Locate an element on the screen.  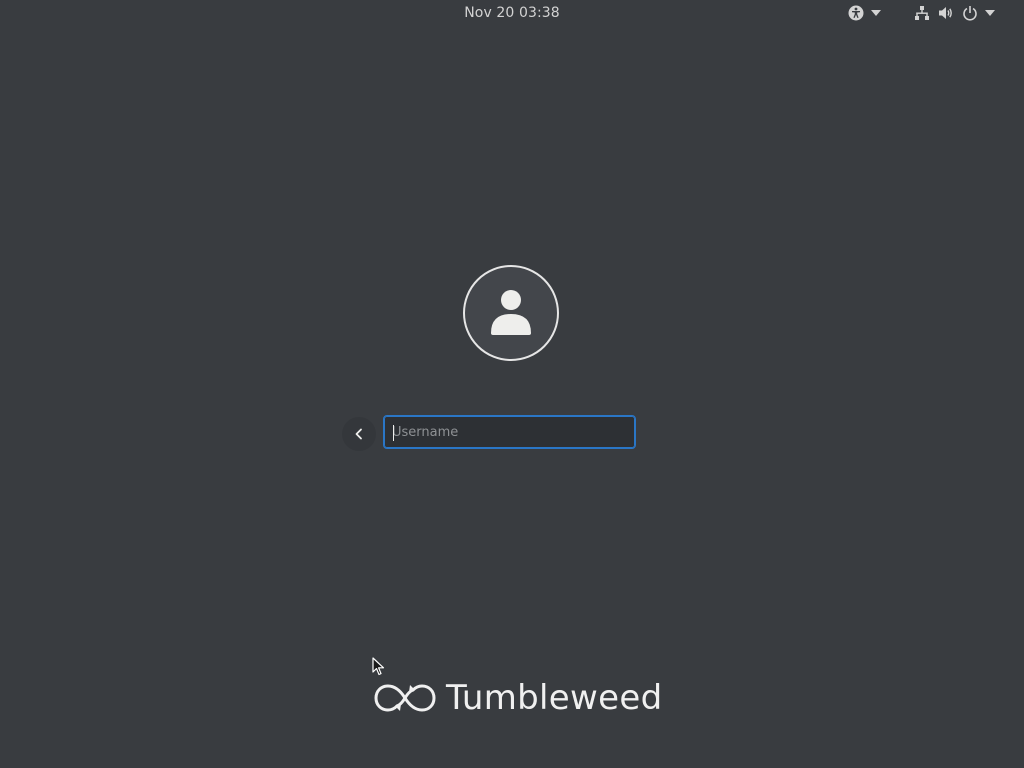
system-menu is located at coordinates (954, 13).